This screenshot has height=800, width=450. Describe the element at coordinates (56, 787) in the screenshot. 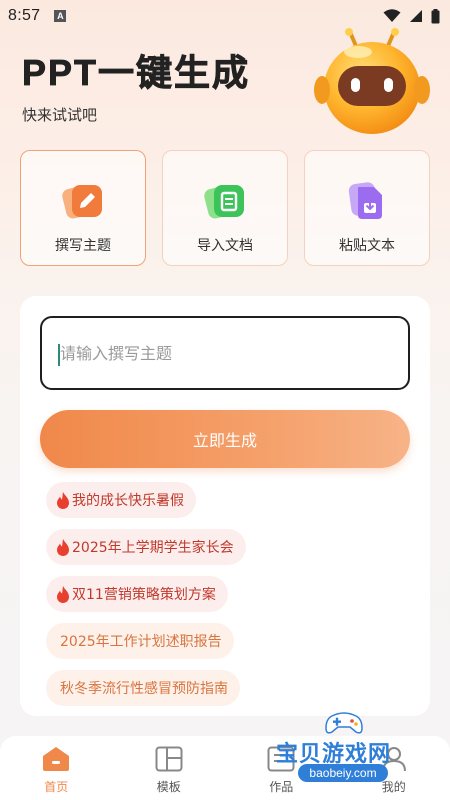

I see `nav-label: 首页` at that location.